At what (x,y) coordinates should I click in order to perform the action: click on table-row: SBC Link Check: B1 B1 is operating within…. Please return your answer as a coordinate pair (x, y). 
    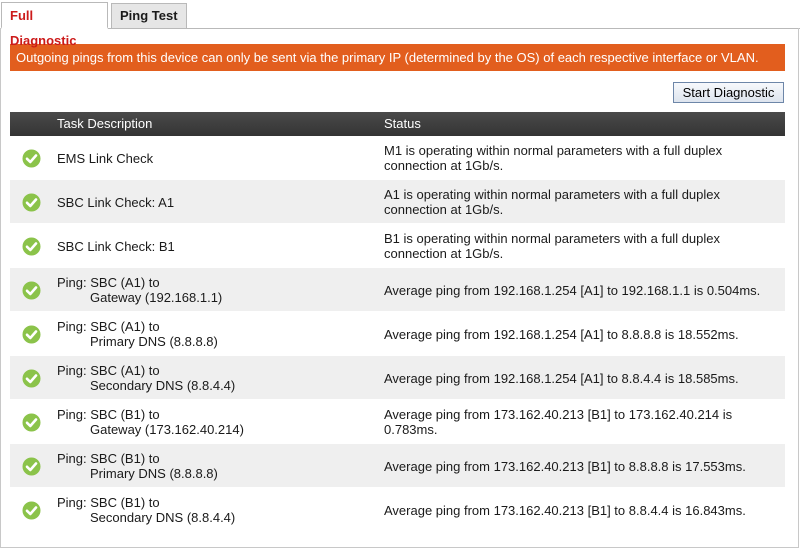
    Looking at the image, I should click on (397, 246).